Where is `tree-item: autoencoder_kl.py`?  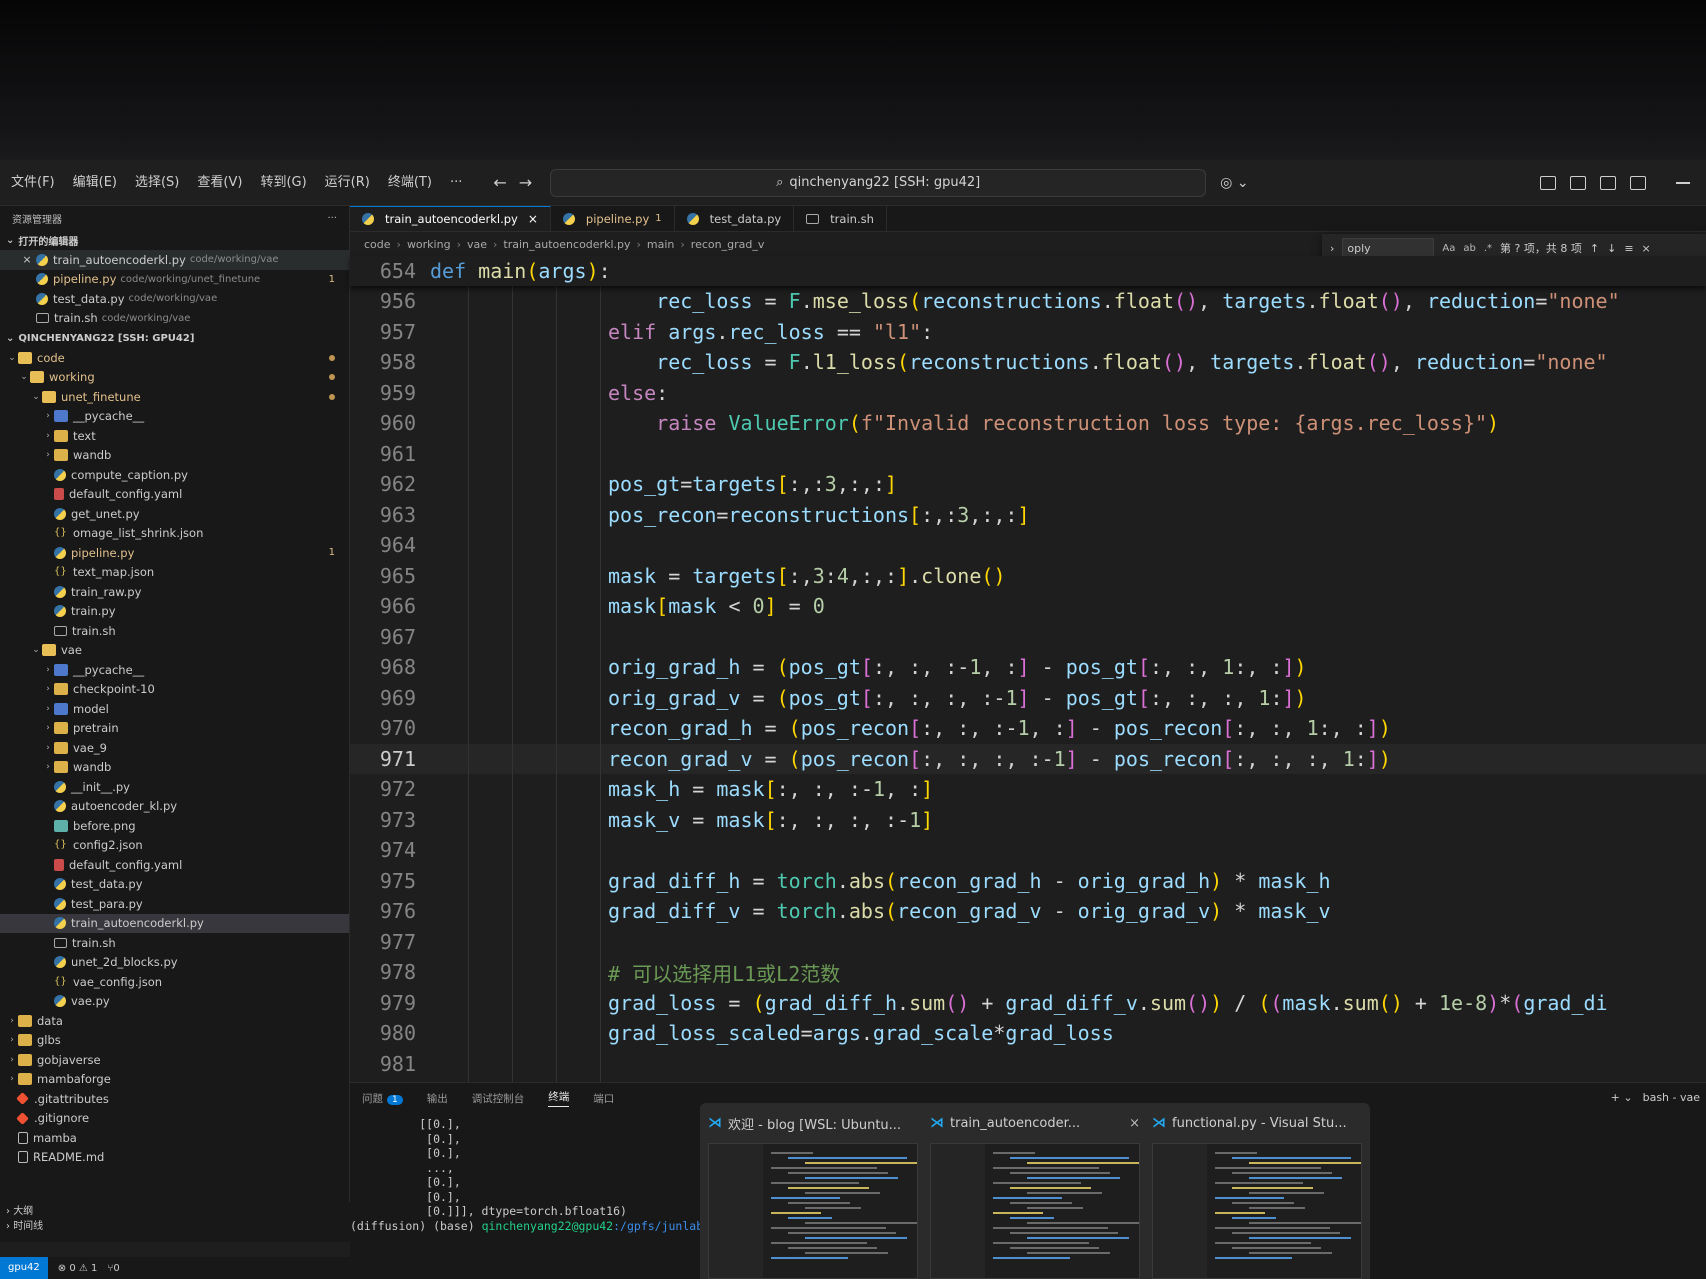 tree-item: autoencoder_kl.py is located at coordinates (174, 807).